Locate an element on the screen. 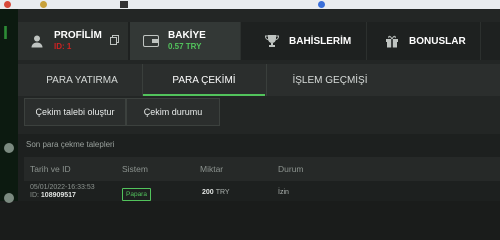  section-title: Son para çekme talepleri is located at coordinates (70, 144).